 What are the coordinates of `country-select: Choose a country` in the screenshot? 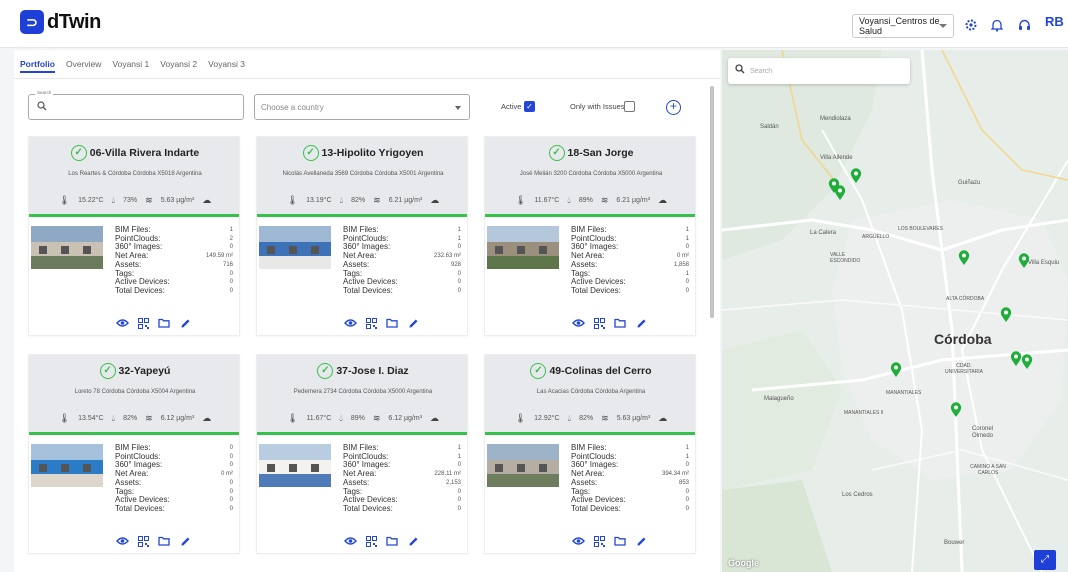 It's located at (362, 107).